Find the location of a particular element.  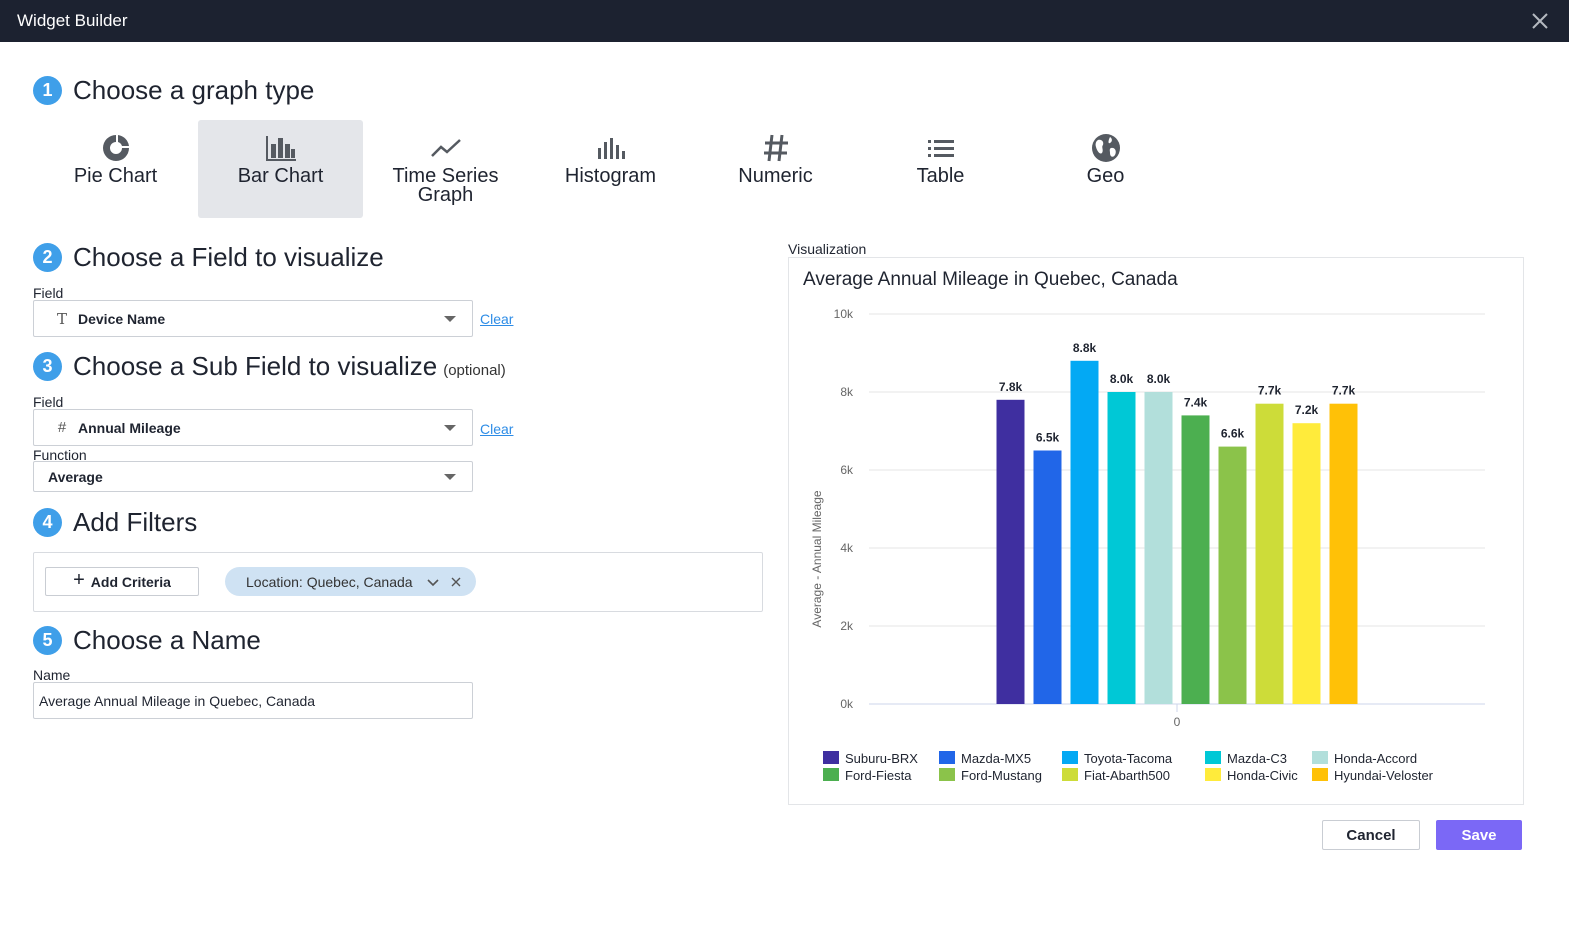

step-5-heading: 5 Choose a Name is located at coordinates (147, 640).